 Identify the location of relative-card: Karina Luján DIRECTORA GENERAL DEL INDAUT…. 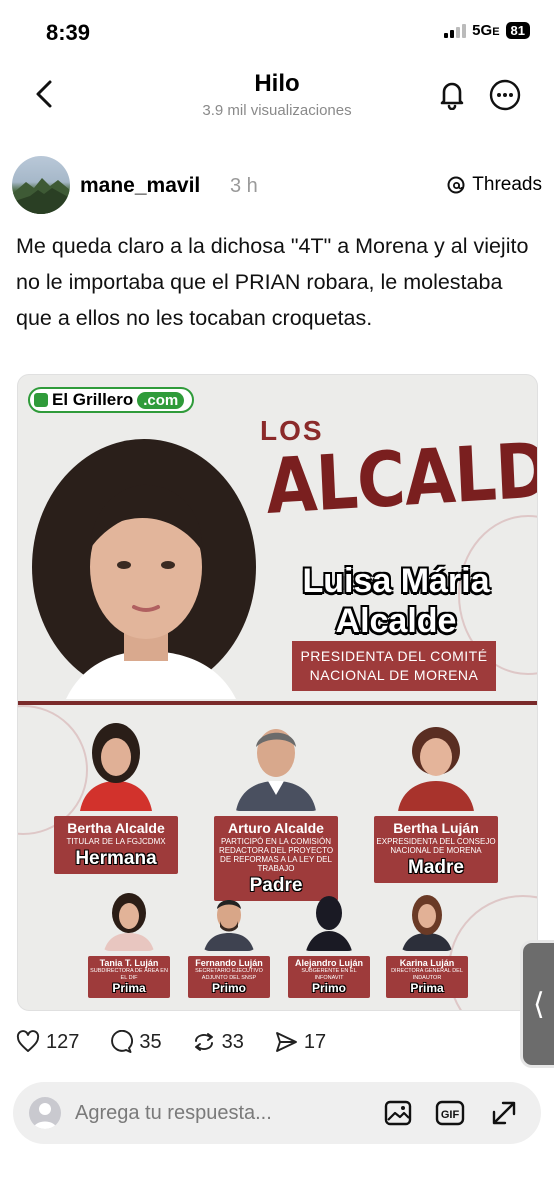
(427, 944).